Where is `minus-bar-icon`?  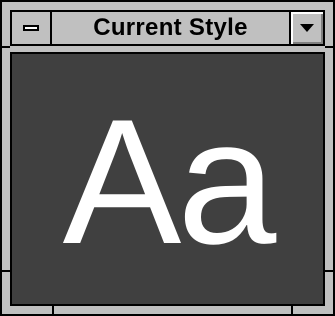 minus-bar-icon is located at coordinates (31, 28).